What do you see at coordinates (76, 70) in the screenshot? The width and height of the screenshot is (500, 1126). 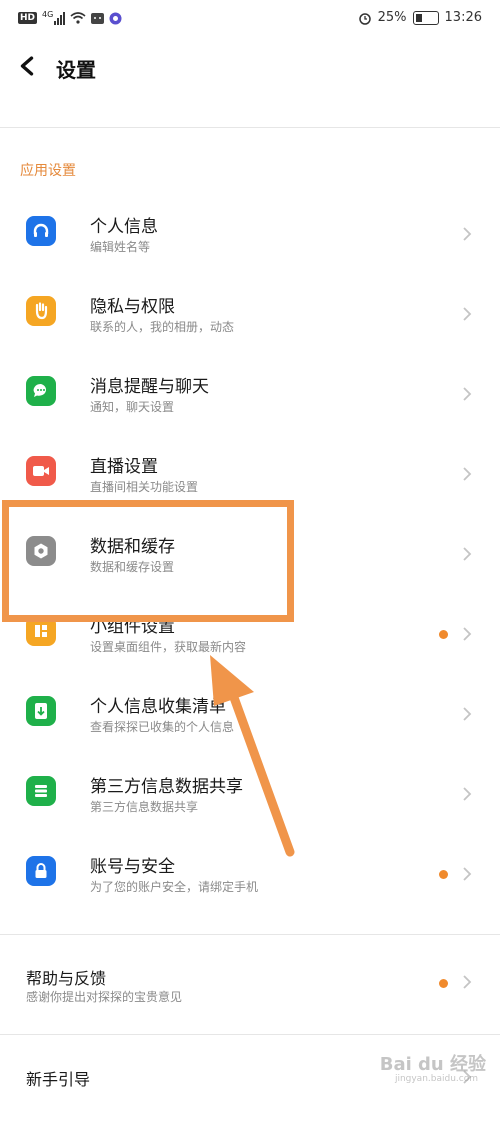 I see `page-title: 设置` at bounding box center [76, 70].